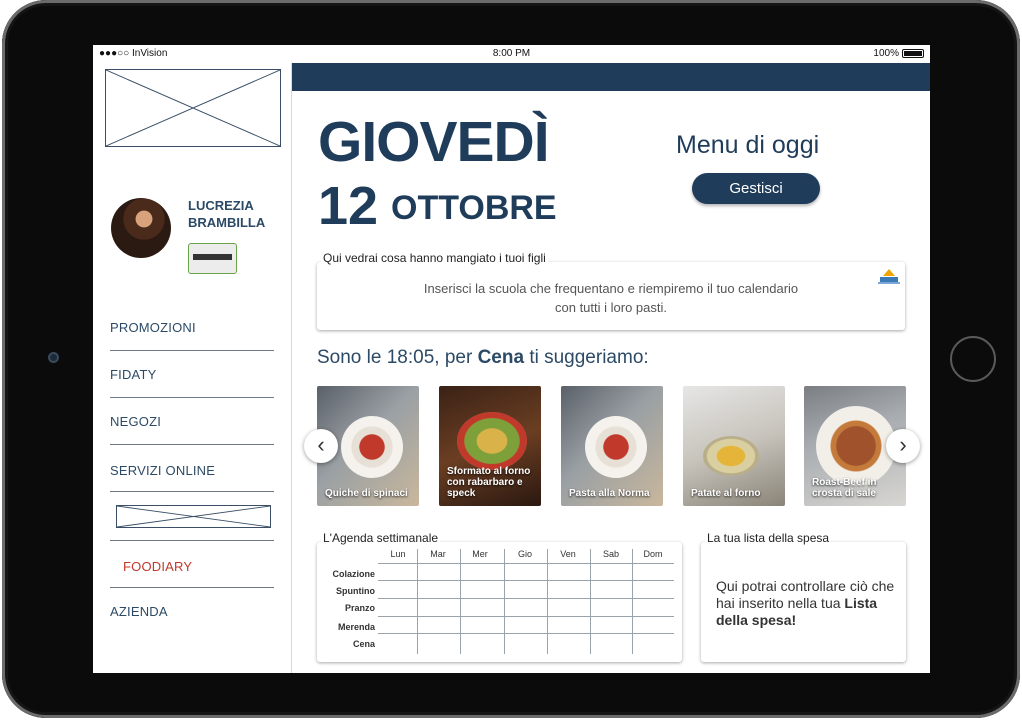 The height and width of the screenshot is (720, 1022). I want to click on sidebar-item-foodiary: FOODIARY, so click(205, 566).